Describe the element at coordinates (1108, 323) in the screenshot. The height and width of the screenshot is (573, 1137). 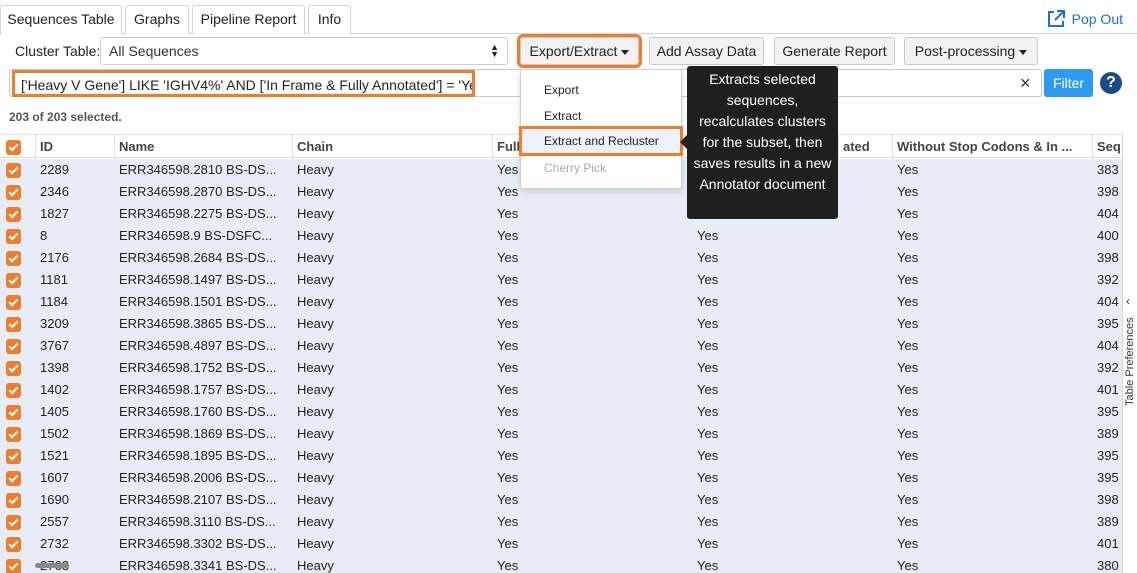
I see `cell-seq: 395` at that location.